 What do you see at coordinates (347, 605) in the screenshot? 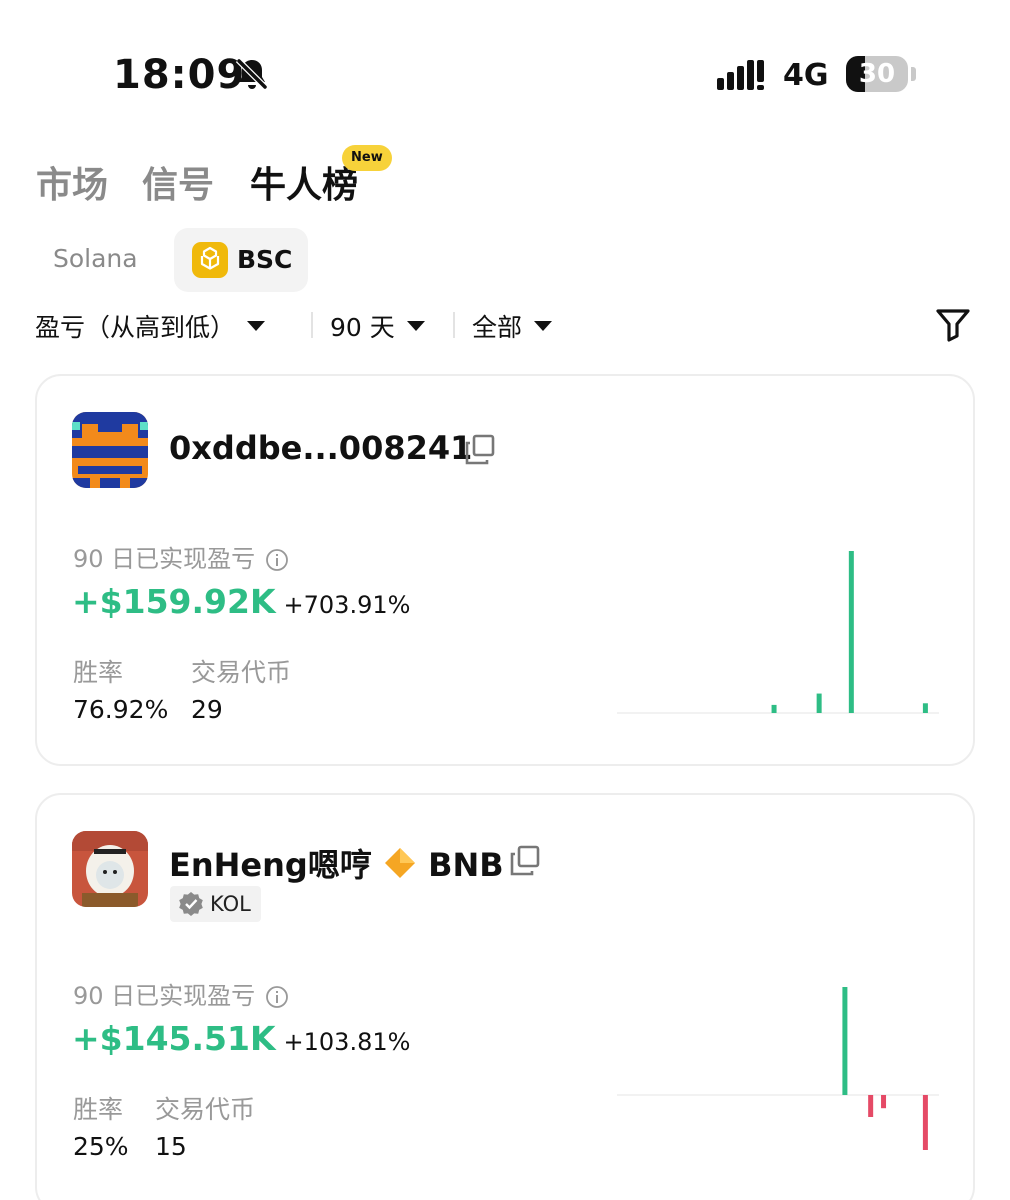
I see `pnl-percent: +703.91%` at bounding box center [347, 605].